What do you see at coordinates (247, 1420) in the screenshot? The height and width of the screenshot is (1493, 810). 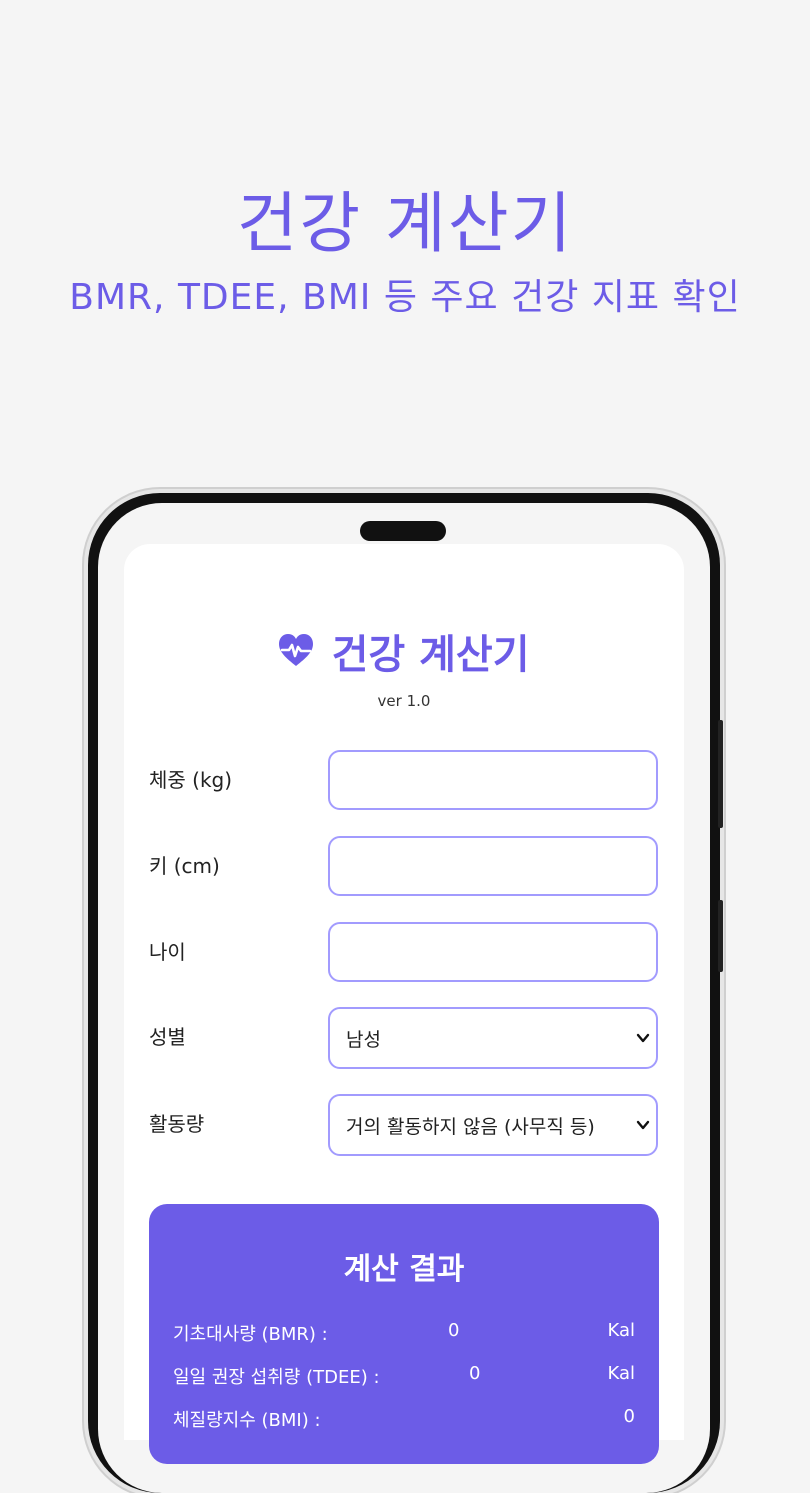 I see `bmi-label: 체질량지수 (BMI) :` at bounding box center [247, 1420].